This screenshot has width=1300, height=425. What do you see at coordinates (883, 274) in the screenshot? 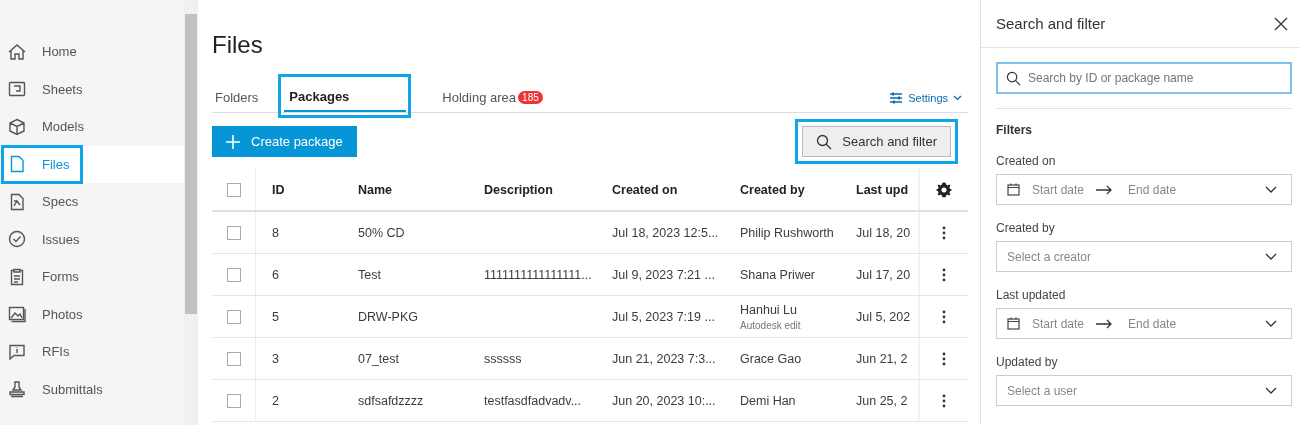
I see `table-cell: Jul 17, 20` at bounding box center [883, 274].